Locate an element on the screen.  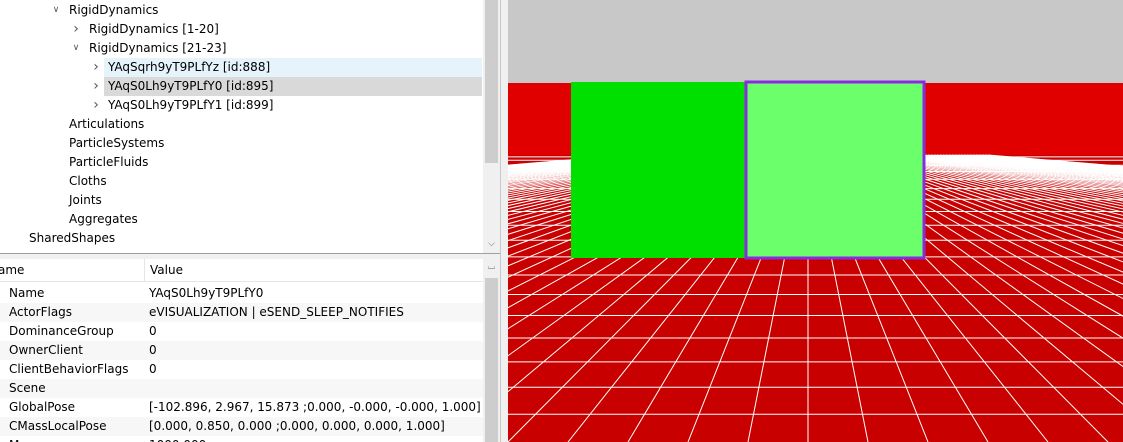
tree-item-label: Articulations is located at coordinates (107, 124).